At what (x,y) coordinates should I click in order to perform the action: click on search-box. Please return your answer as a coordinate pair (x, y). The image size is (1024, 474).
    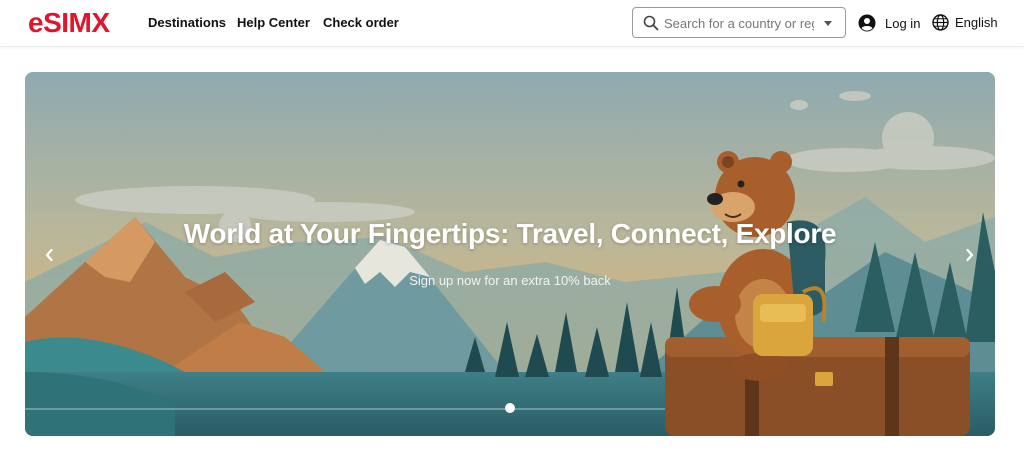
    Looking at the image, I should click on (739, 22).